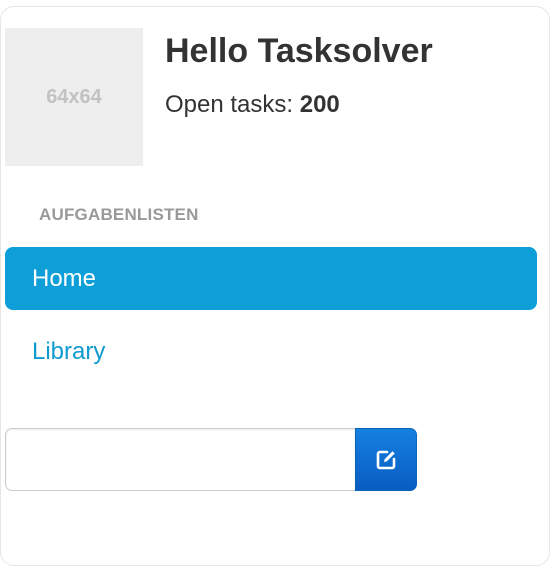  I want to click on sidebar-item-library: Library, so click(271, 351).